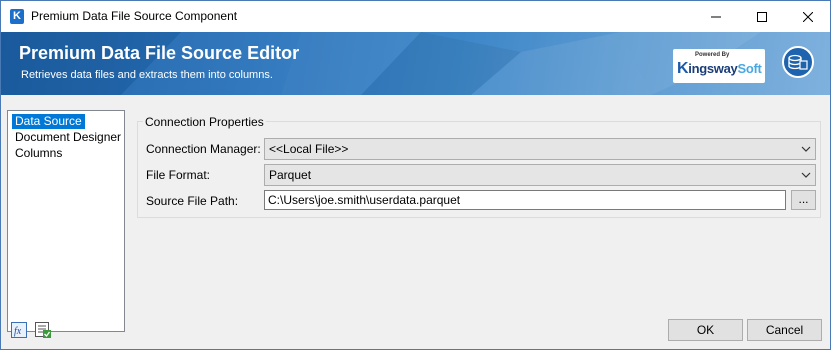  What do you see at coordinates (48, 121) in the screenshot?
I see `nav-item-data-source: Data Source` at bounding box center [48, 121].